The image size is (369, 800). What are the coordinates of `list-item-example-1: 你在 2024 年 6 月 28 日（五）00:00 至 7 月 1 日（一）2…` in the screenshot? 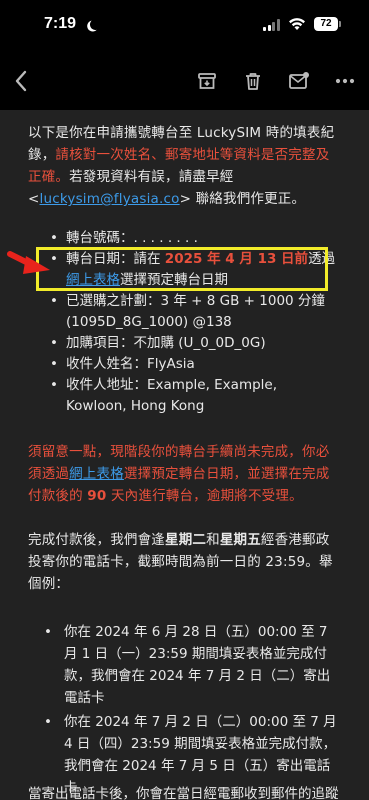 It's located at (192, 665).